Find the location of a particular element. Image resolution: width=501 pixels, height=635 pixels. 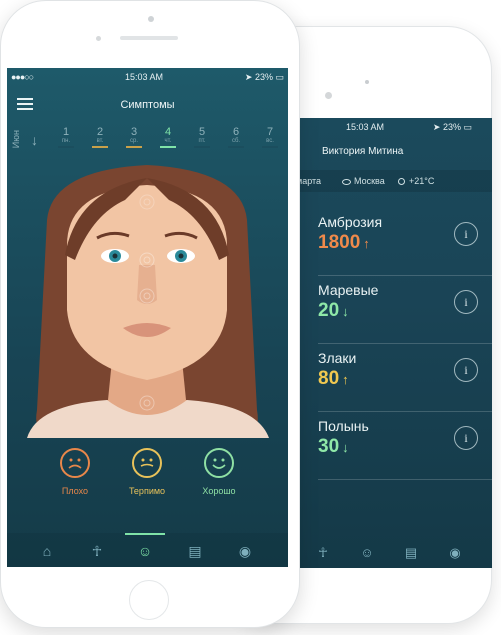

day-6: 6 сб. is located at coordinates (236, 137).